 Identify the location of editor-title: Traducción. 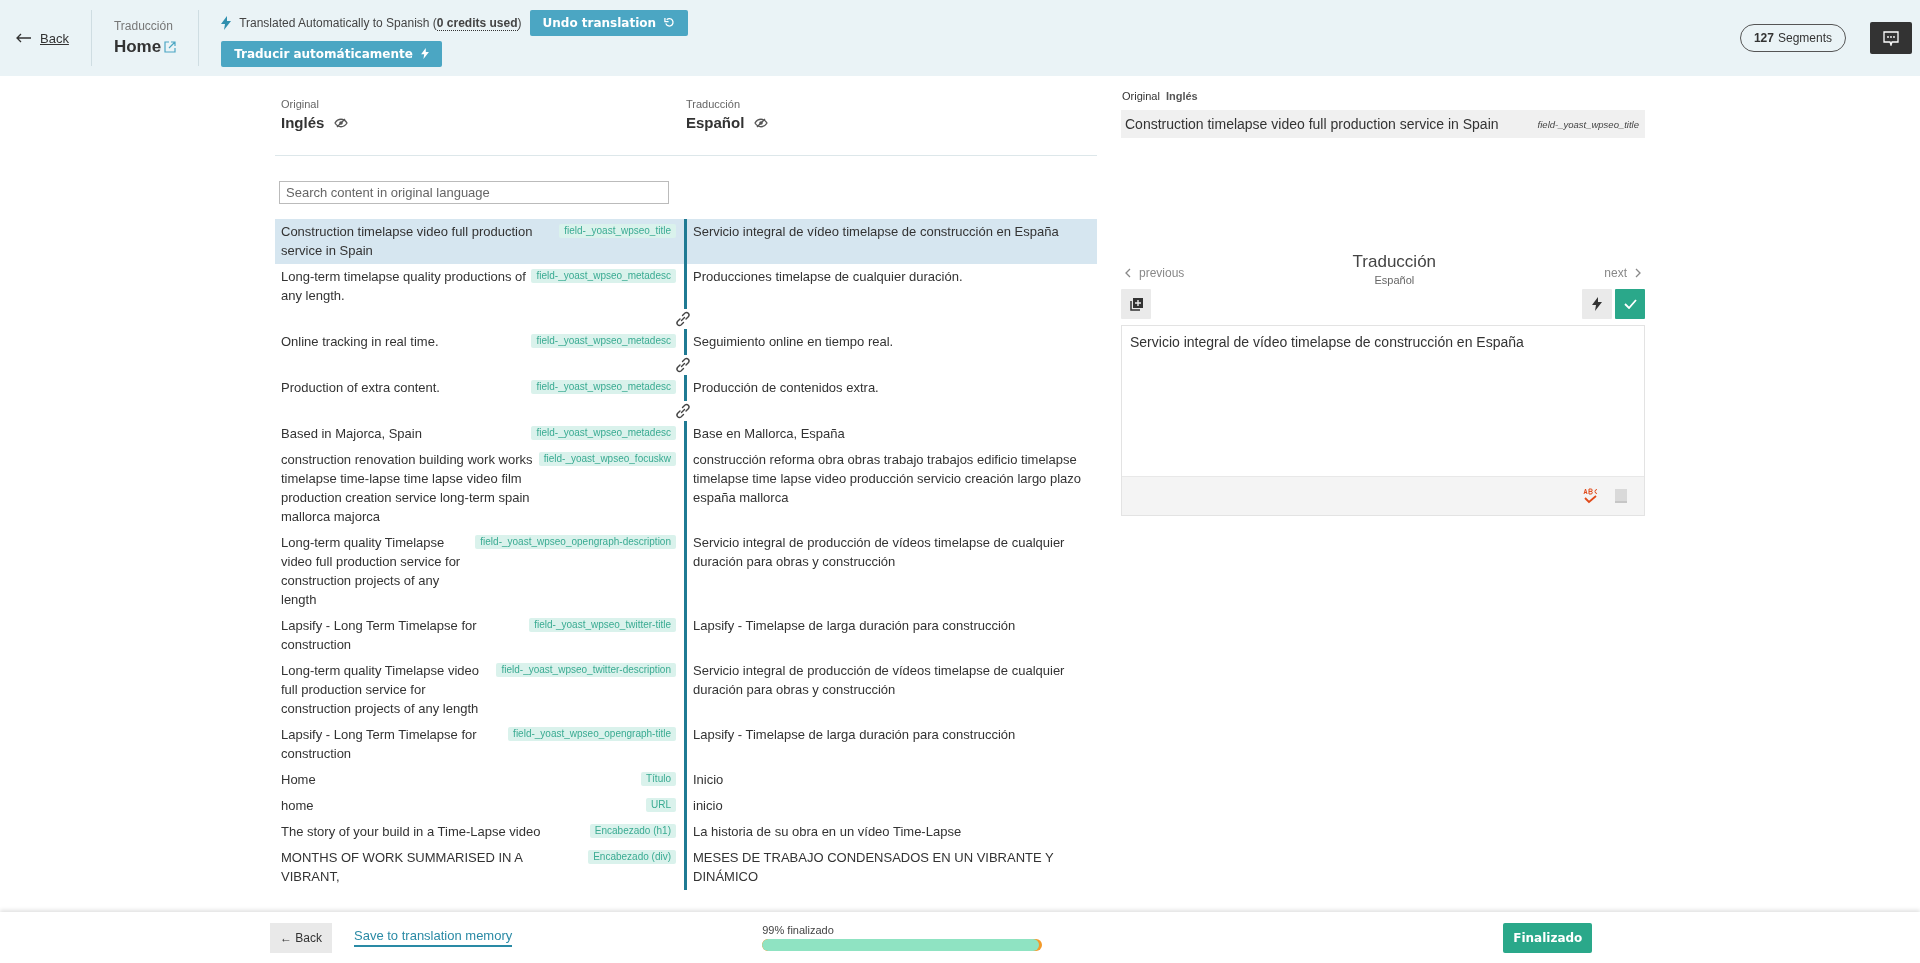
(1394, 262).